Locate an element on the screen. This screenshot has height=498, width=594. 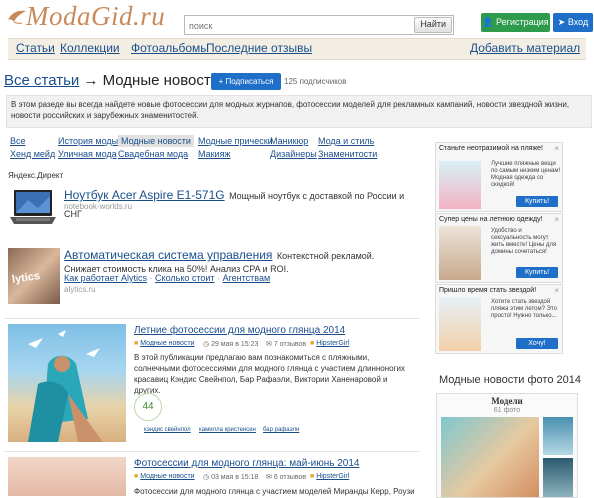
category-makeup: Макияж is located at coordinates (214, 154).